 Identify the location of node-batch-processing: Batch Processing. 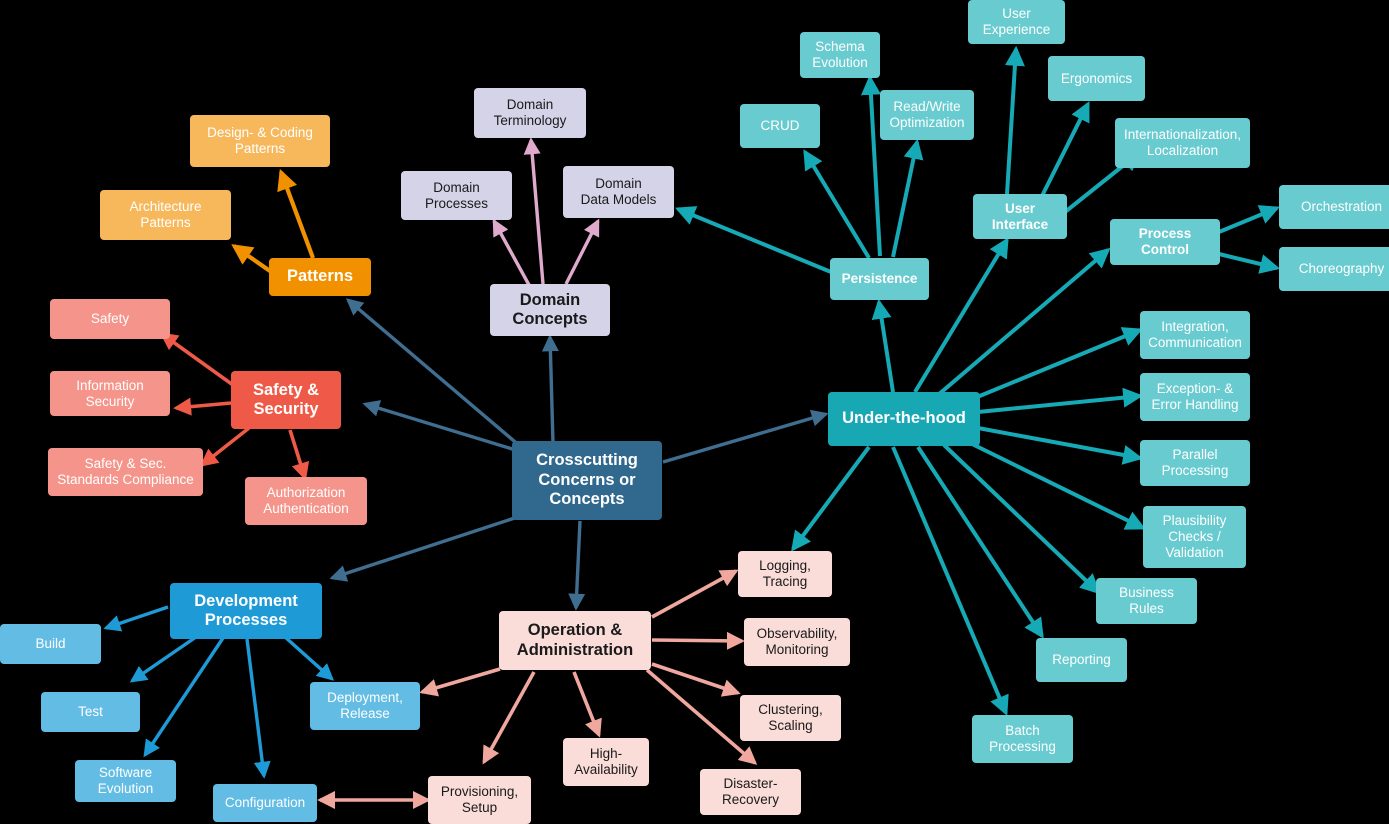
(1022, 739).